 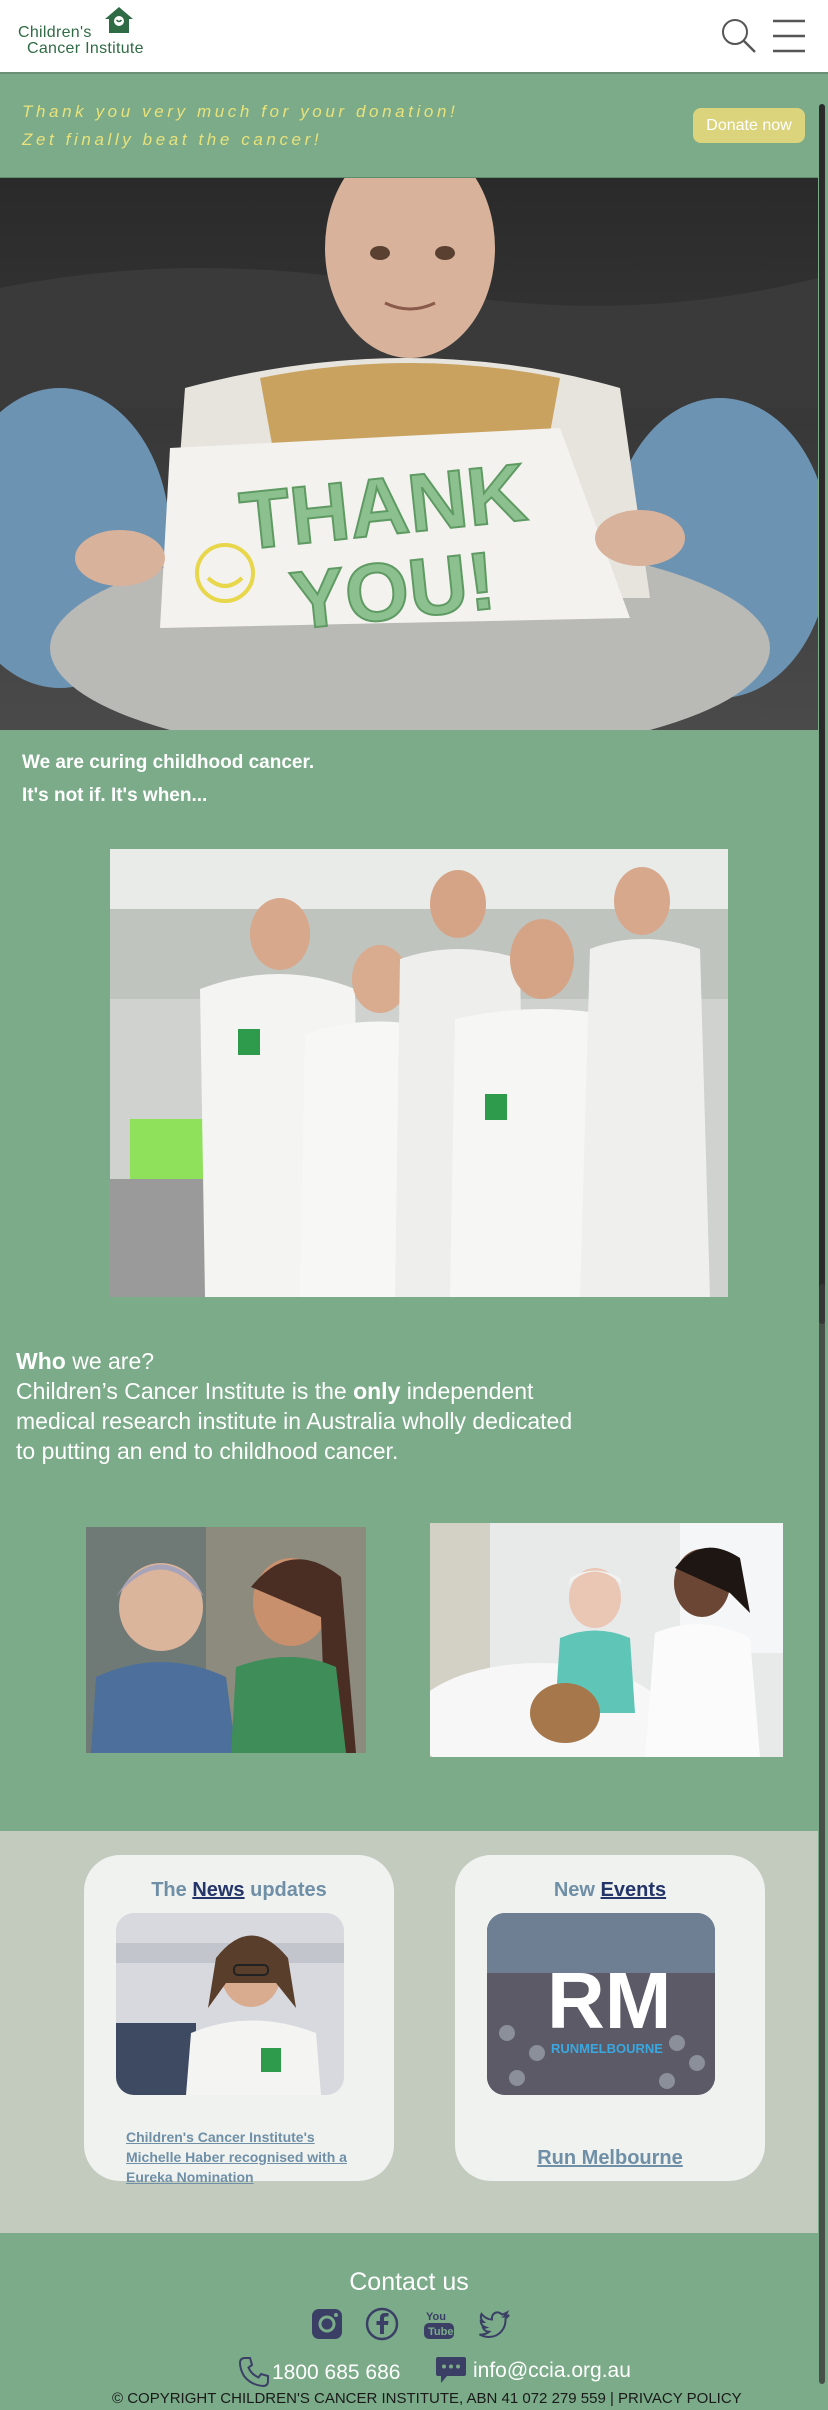 What do you see at coordinates (414, 37) in the screenshot?
I see `site-header: Children's Cancer Institute` at bounding box center [414, 37].